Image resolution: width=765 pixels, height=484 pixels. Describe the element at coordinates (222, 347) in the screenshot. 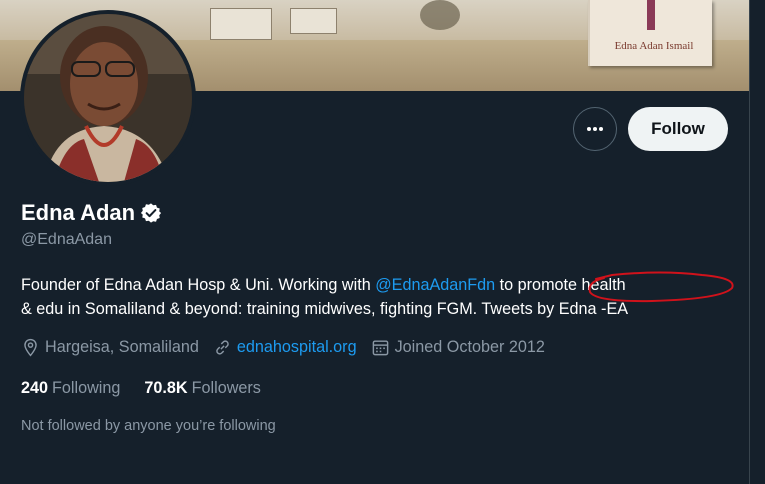

I see `link-icon` at that location.